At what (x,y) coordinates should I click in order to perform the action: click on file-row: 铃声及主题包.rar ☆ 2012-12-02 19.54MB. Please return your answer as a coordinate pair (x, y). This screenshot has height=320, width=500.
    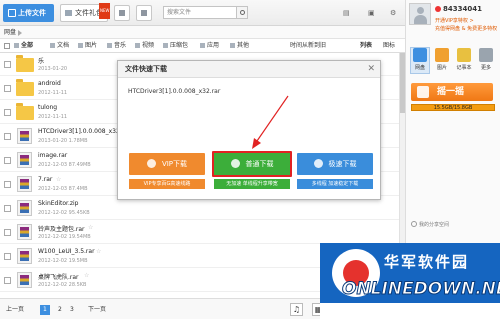
    Looking at the image, I should click on (202, 232).